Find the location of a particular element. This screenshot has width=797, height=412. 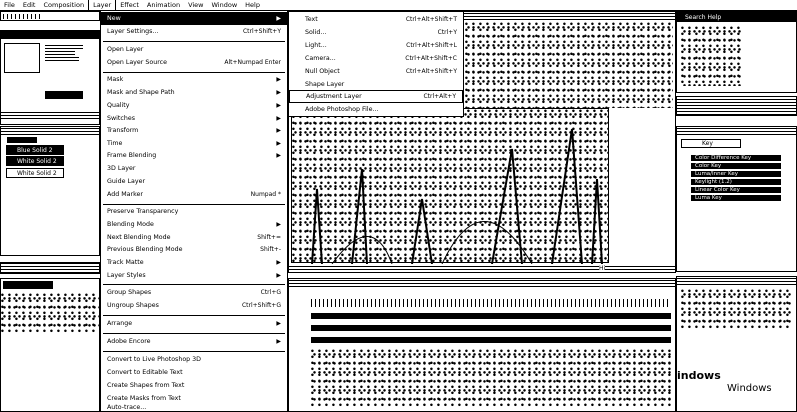

menu-item-layer-settings: Layer Settings... Ctrl+Shift+Y is located at coordinates (194, 31).